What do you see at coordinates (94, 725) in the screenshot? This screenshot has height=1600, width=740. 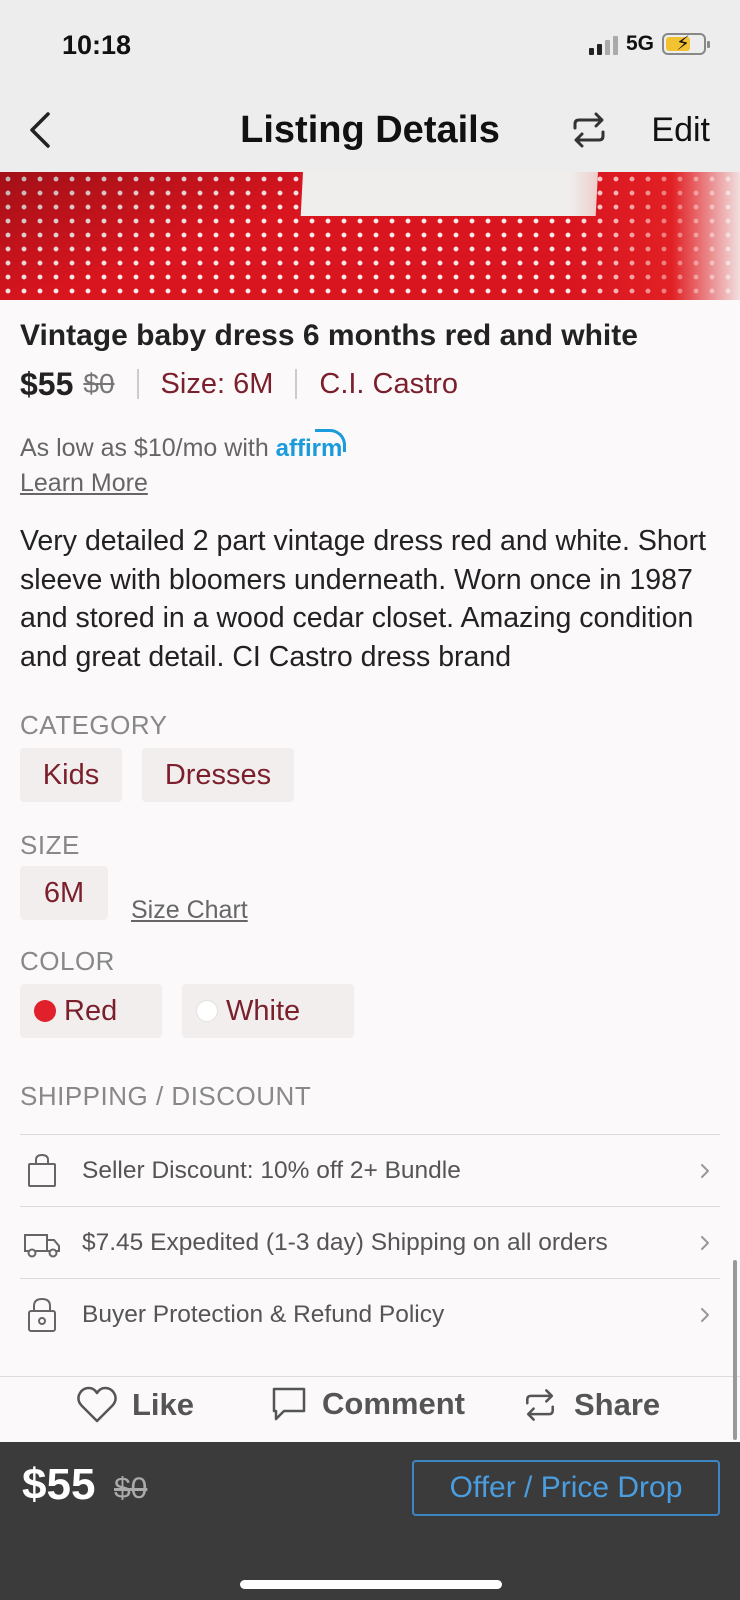 I see `category-label: CATEGORY` at bounding box center [94, 725].